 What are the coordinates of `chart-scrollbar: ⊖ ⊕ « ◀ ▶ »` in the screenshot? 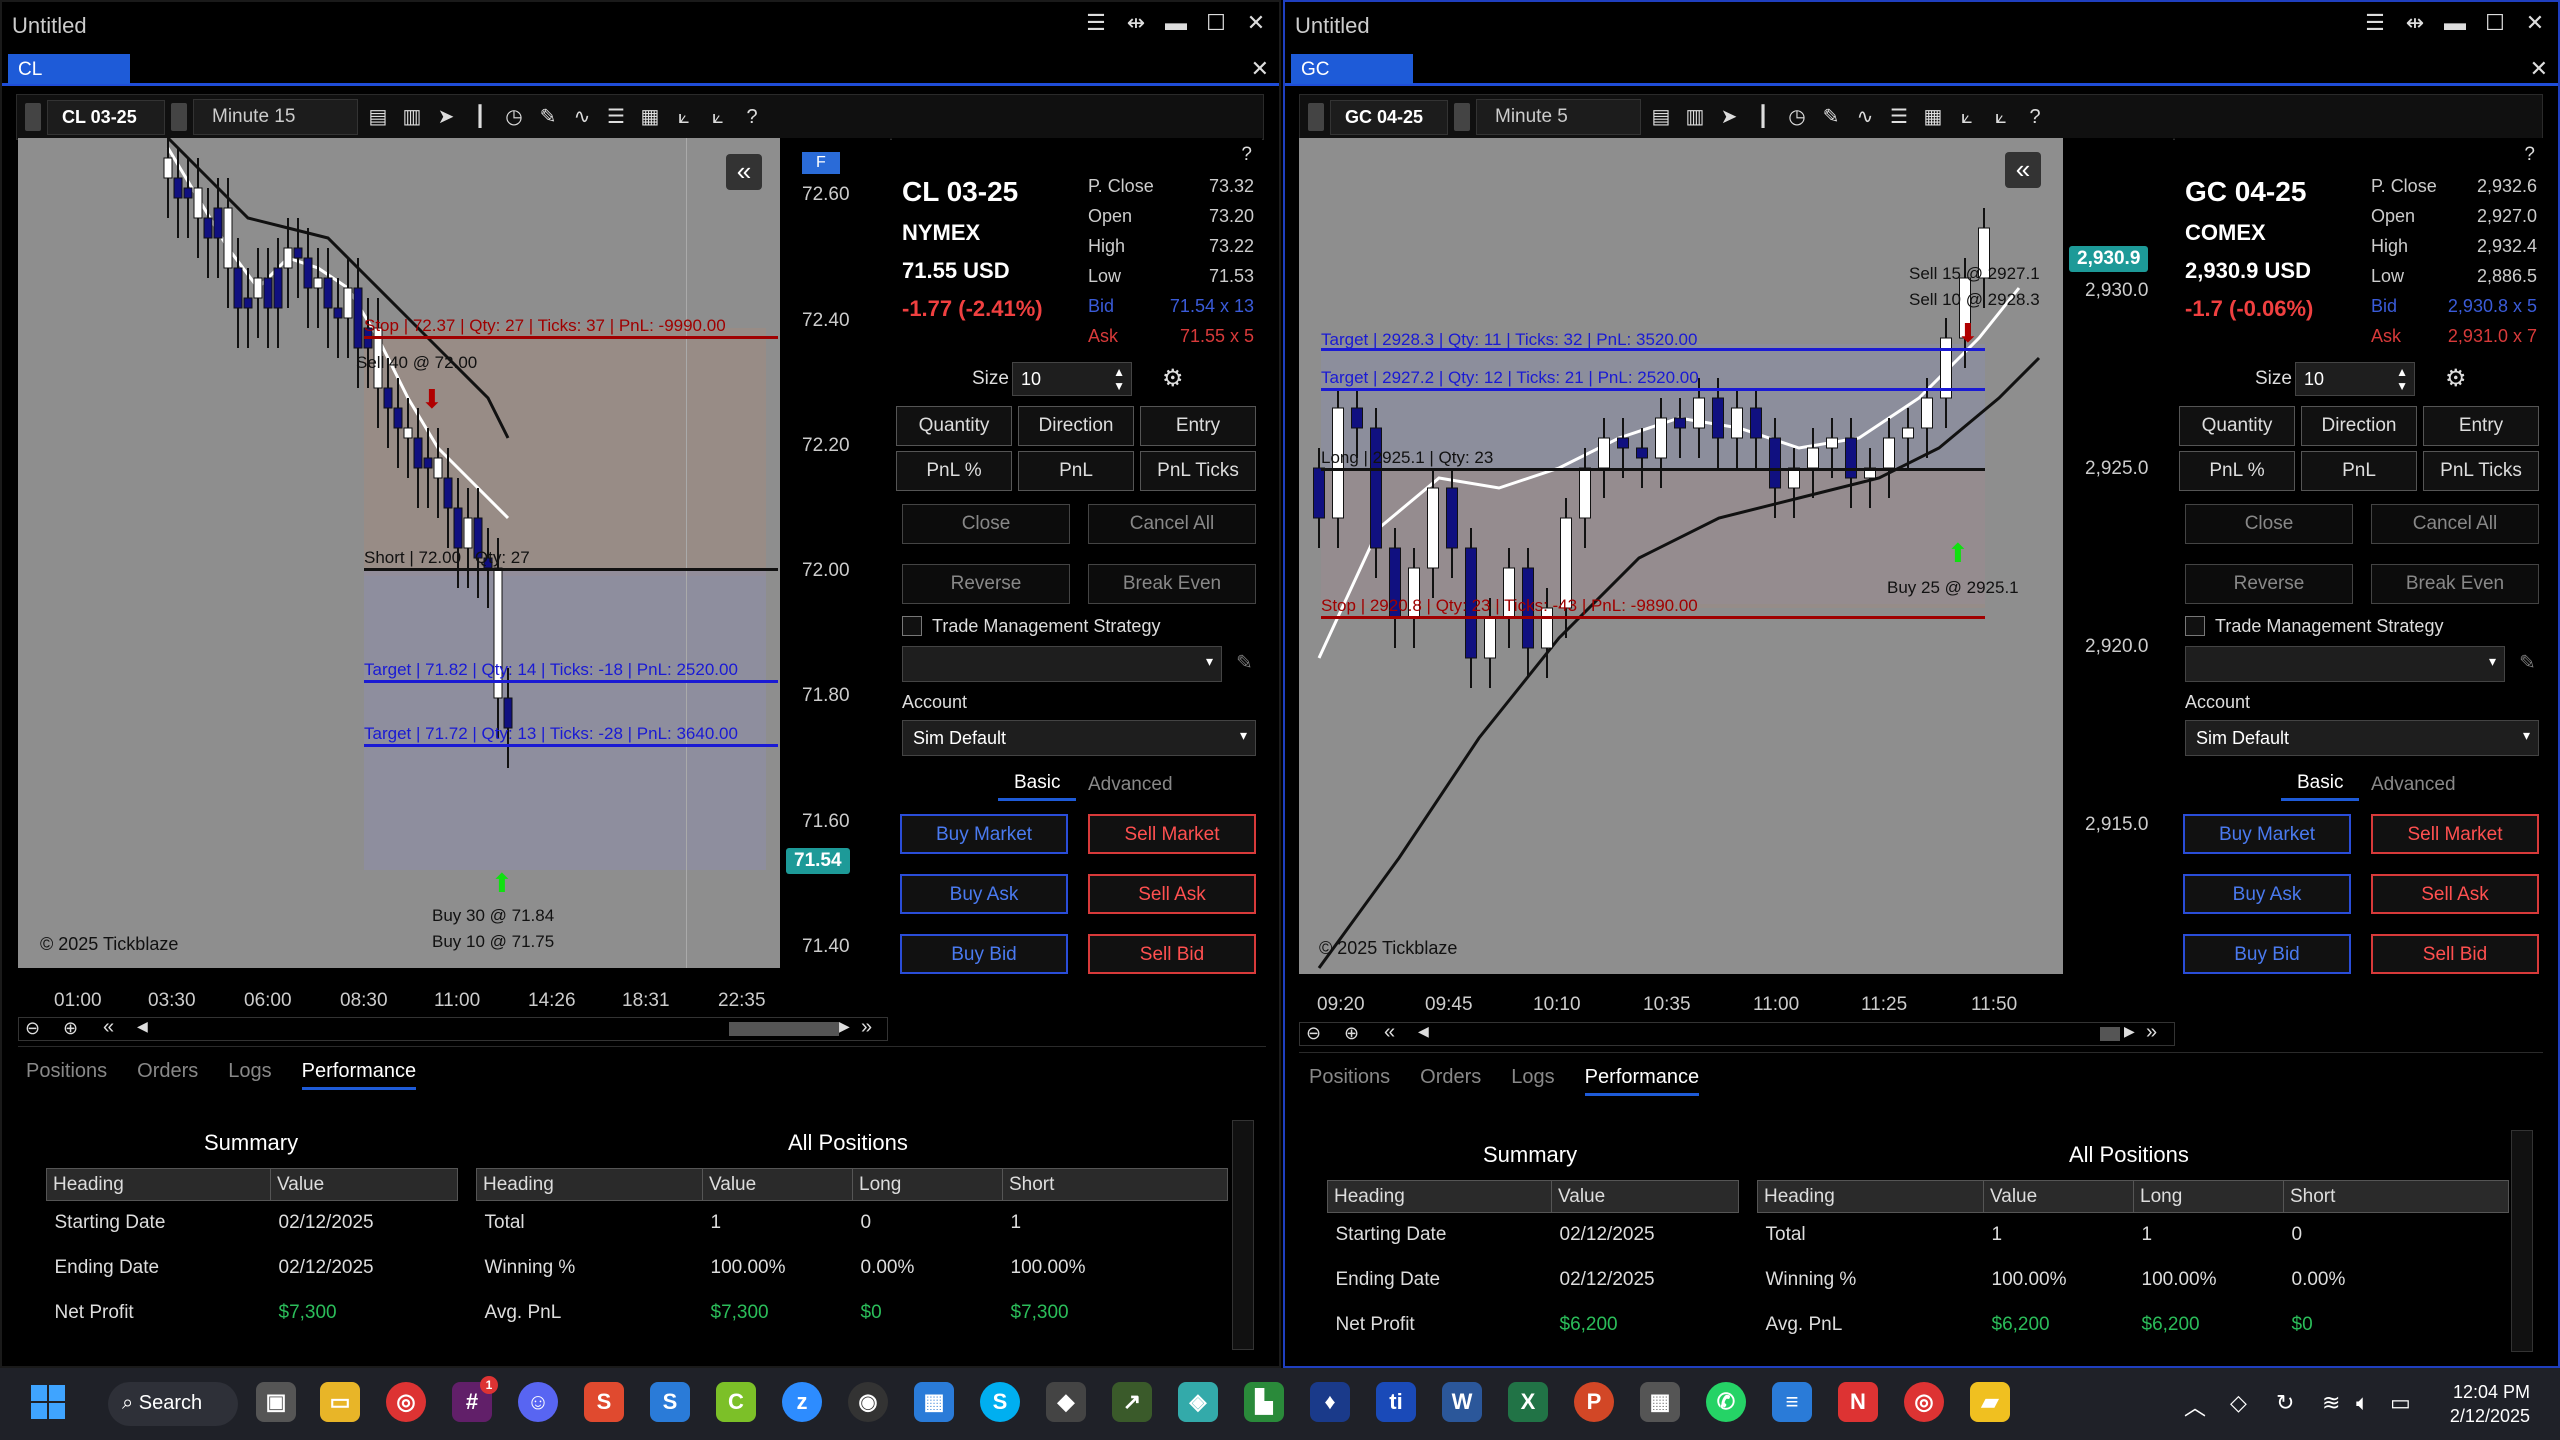 It's located at (1737, 1033).